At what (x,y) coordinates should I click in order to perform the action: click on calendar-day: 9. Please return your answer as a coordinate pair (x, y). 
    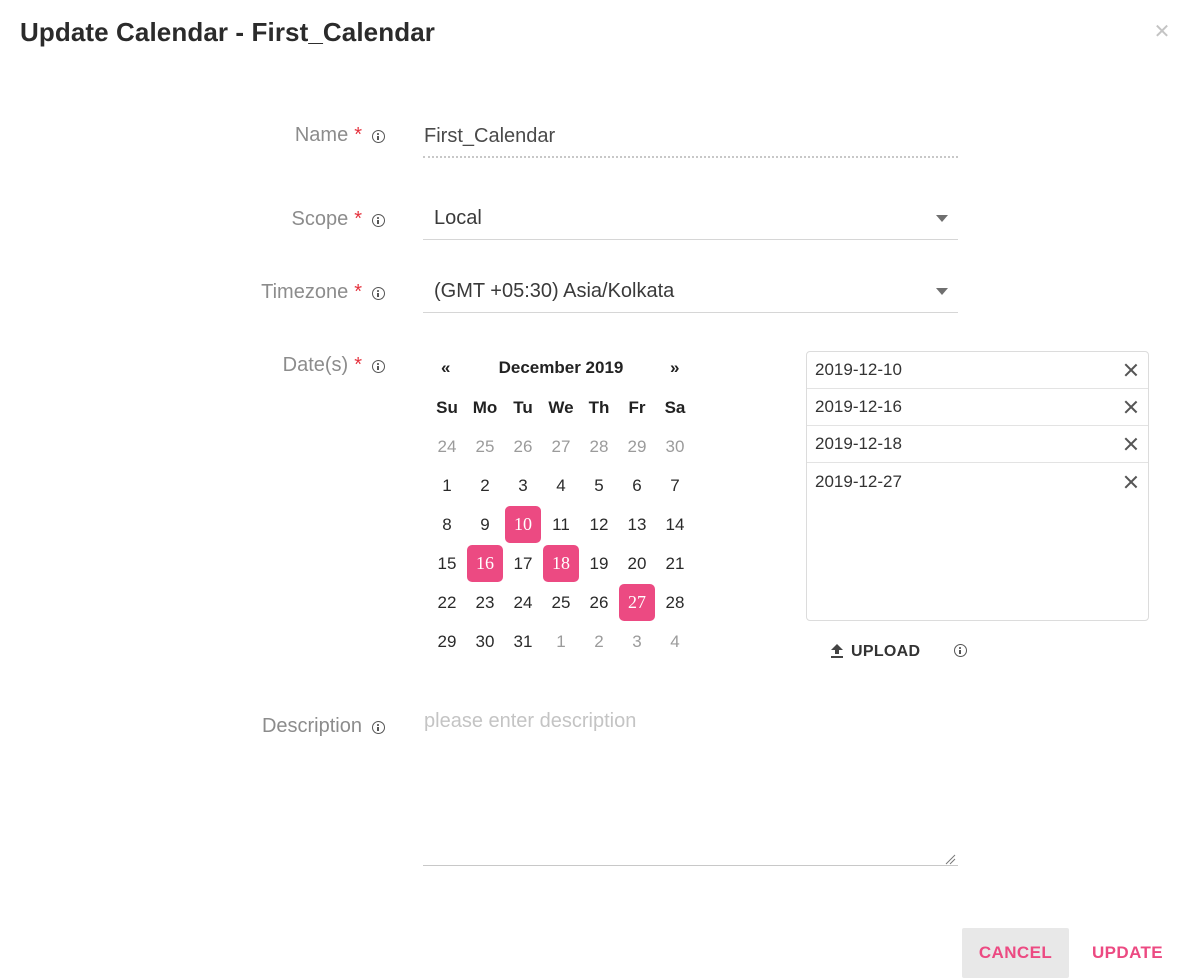
    Looking at the image, I should click on (485, 524).